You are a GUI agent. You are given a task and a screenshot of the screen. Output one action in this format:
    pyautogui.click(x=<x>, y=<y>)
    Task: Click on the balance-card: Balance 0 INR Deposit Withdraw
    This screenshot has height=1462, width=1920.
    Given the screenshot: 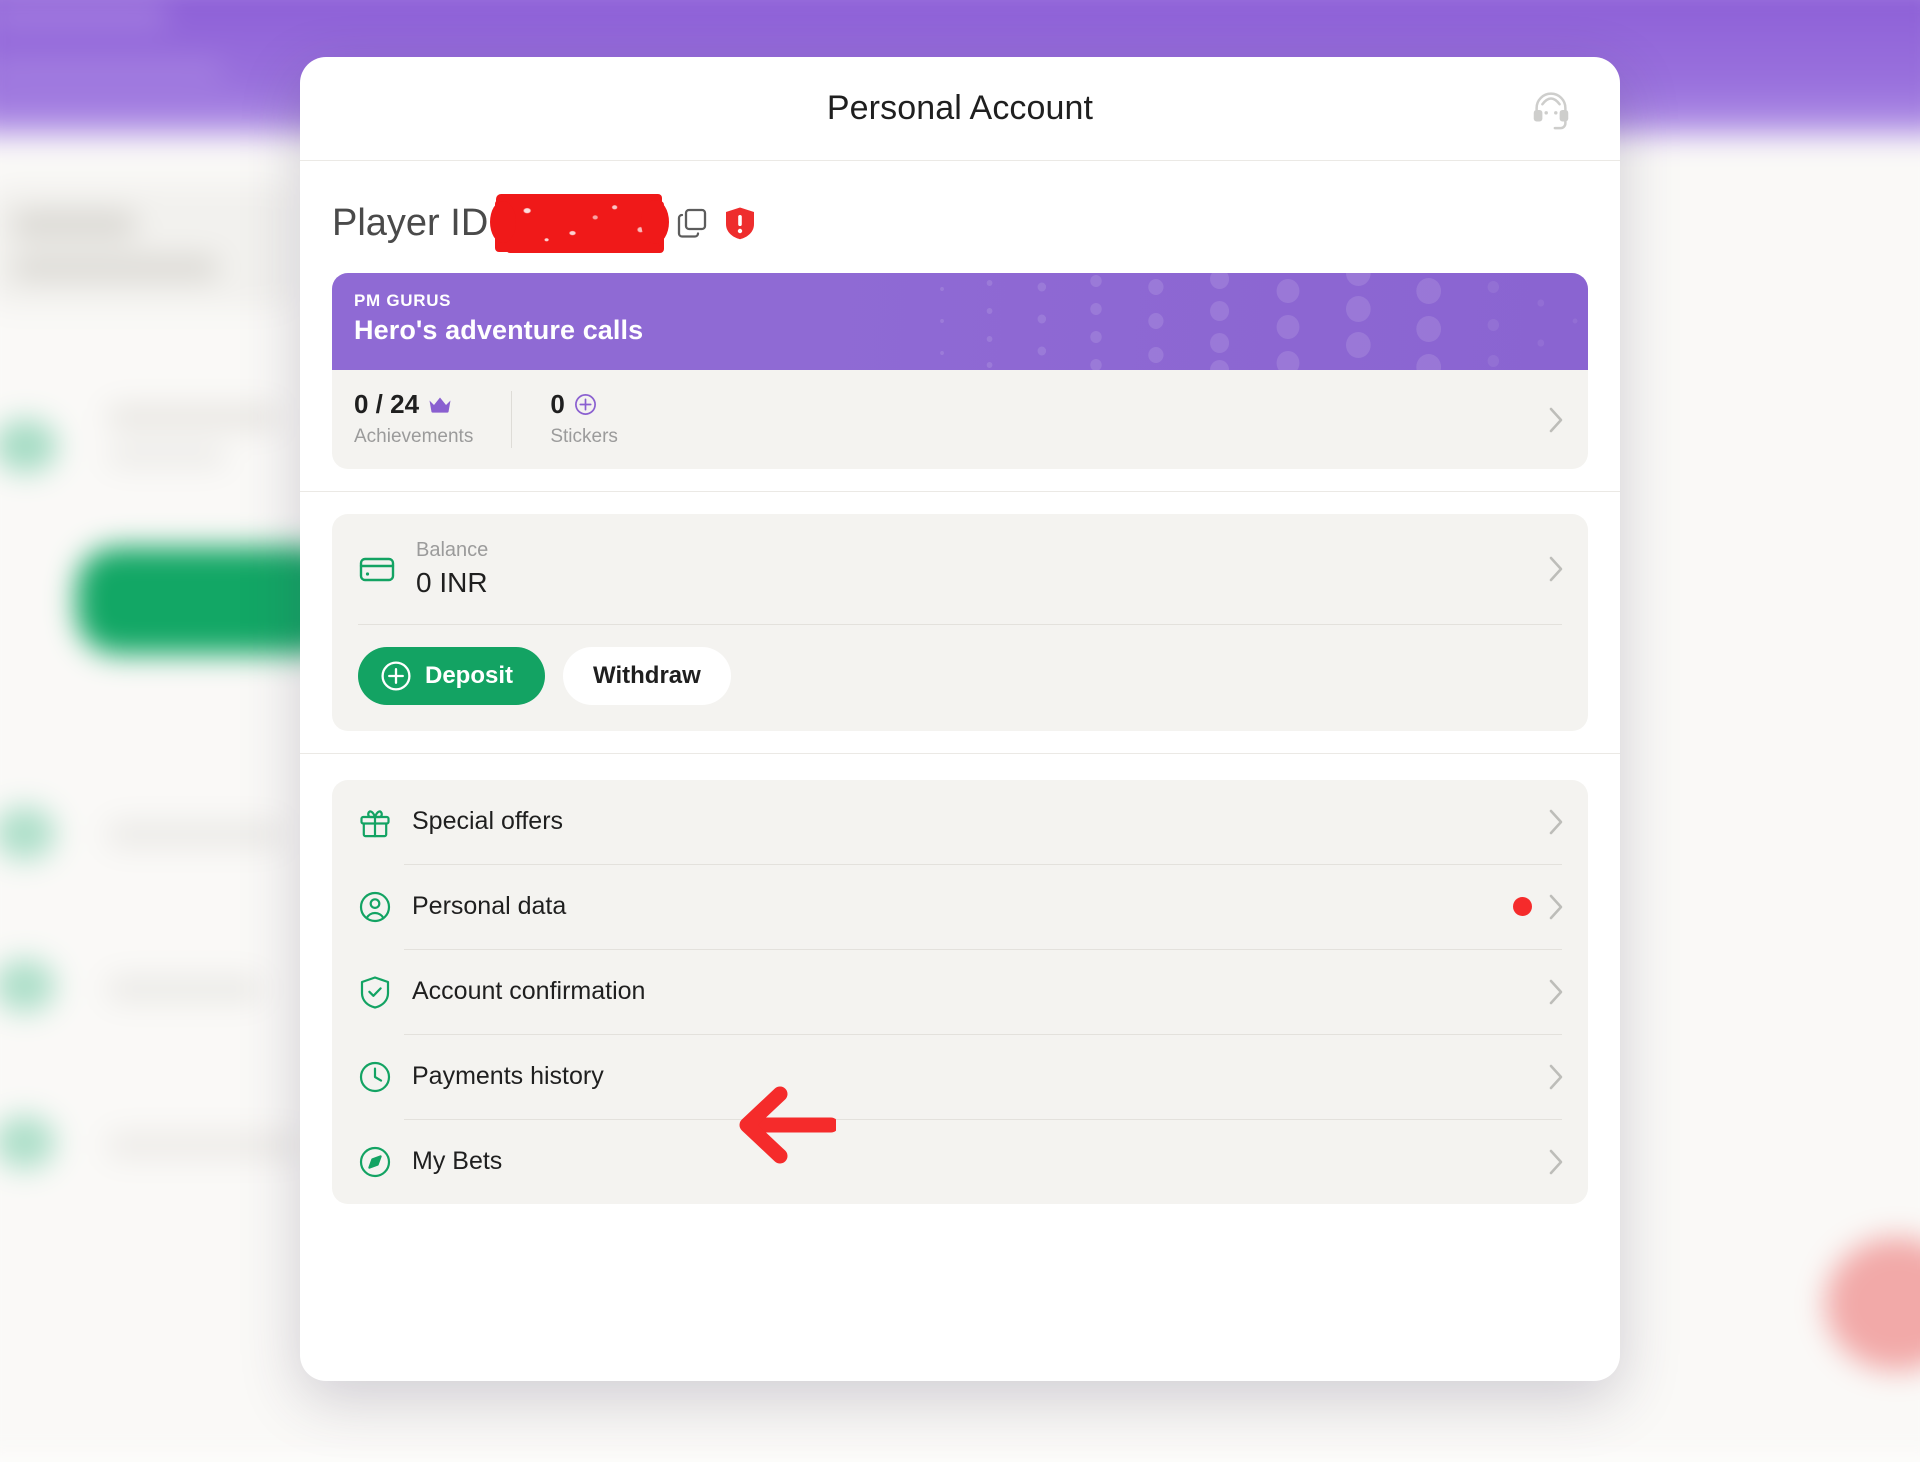 What is the action you would take?
    pyautogui.click(x=960, y=622)
    